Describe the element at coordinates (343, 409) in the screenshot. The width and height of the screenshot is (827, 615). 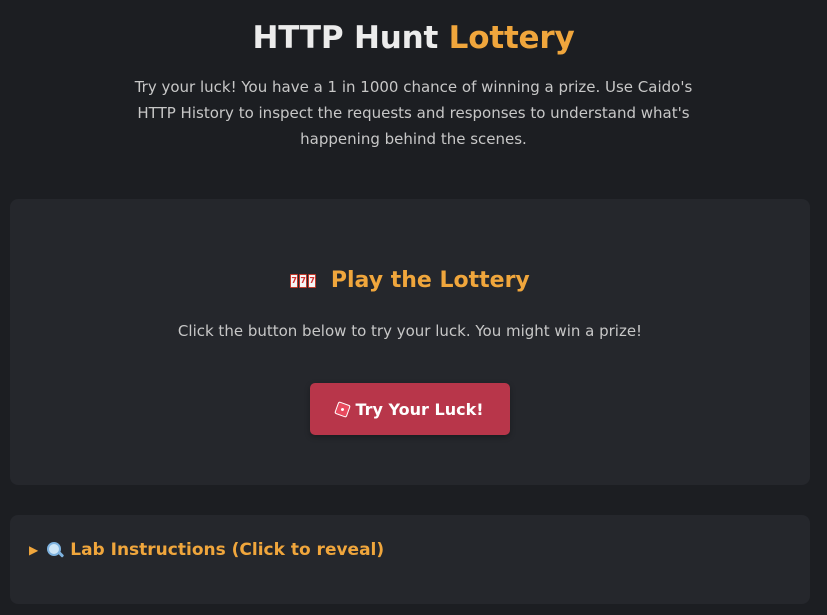
I see `die-icon` at that location.